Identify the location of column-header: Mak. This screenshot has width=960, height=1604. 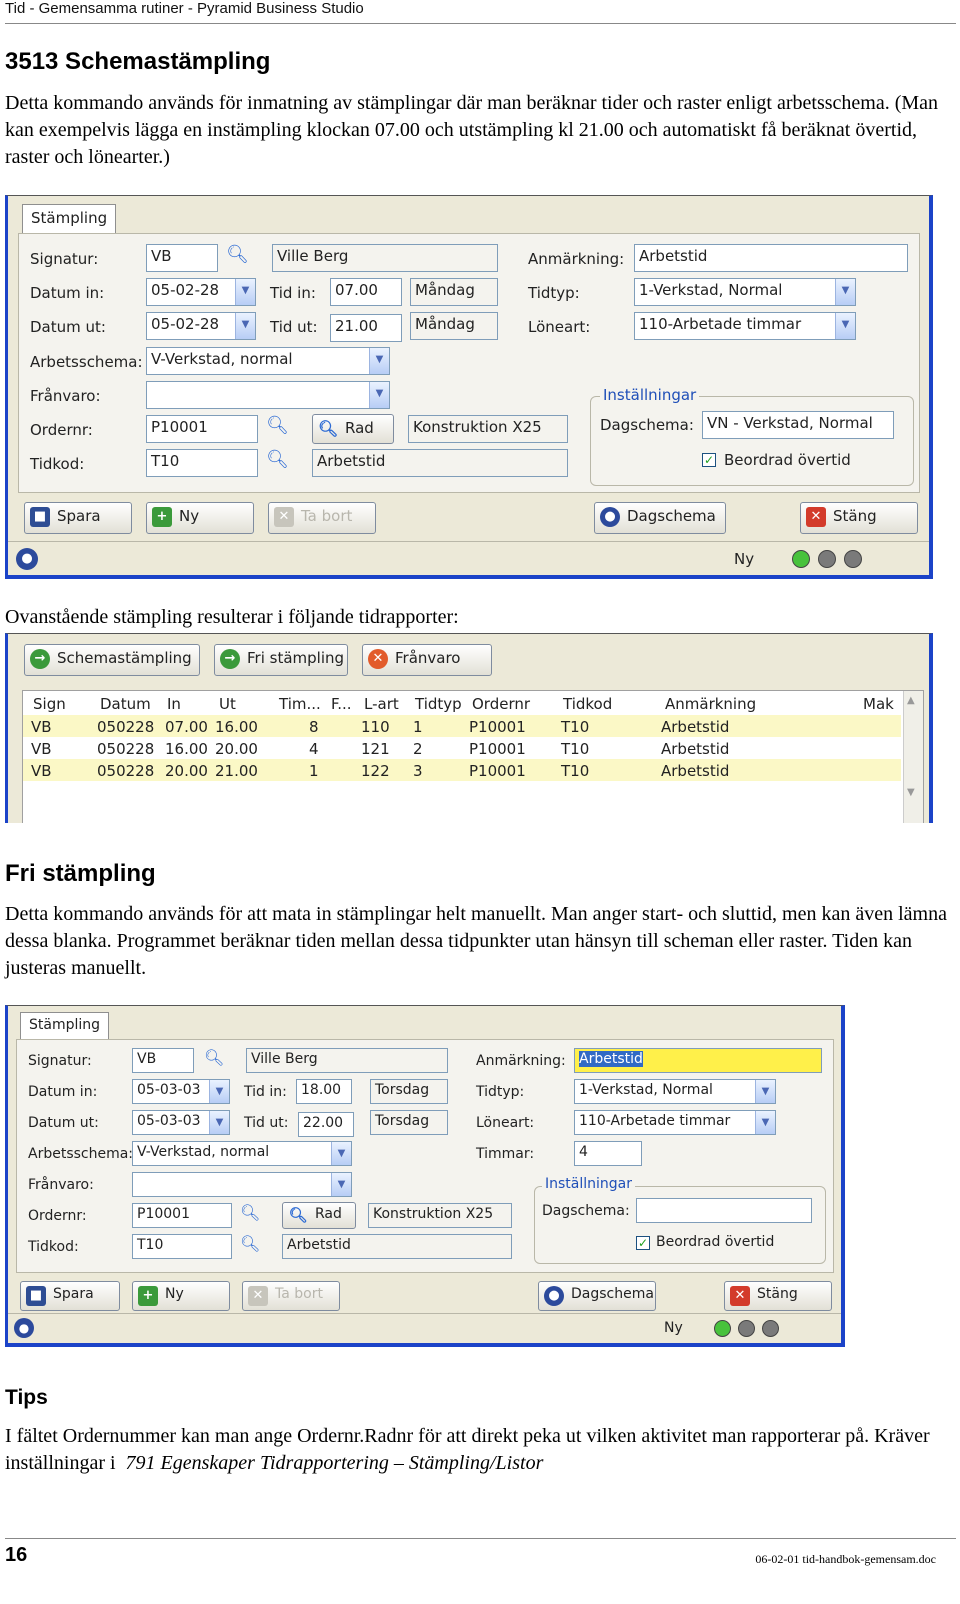
(878, 704).